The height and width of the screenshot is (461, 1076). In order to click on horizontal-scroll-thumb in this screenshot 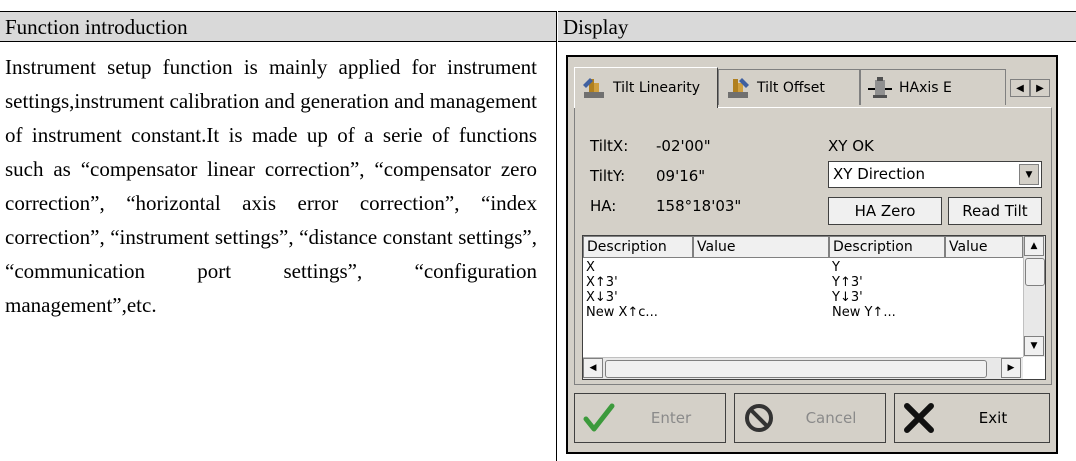, I will do `click(796, 369)`.